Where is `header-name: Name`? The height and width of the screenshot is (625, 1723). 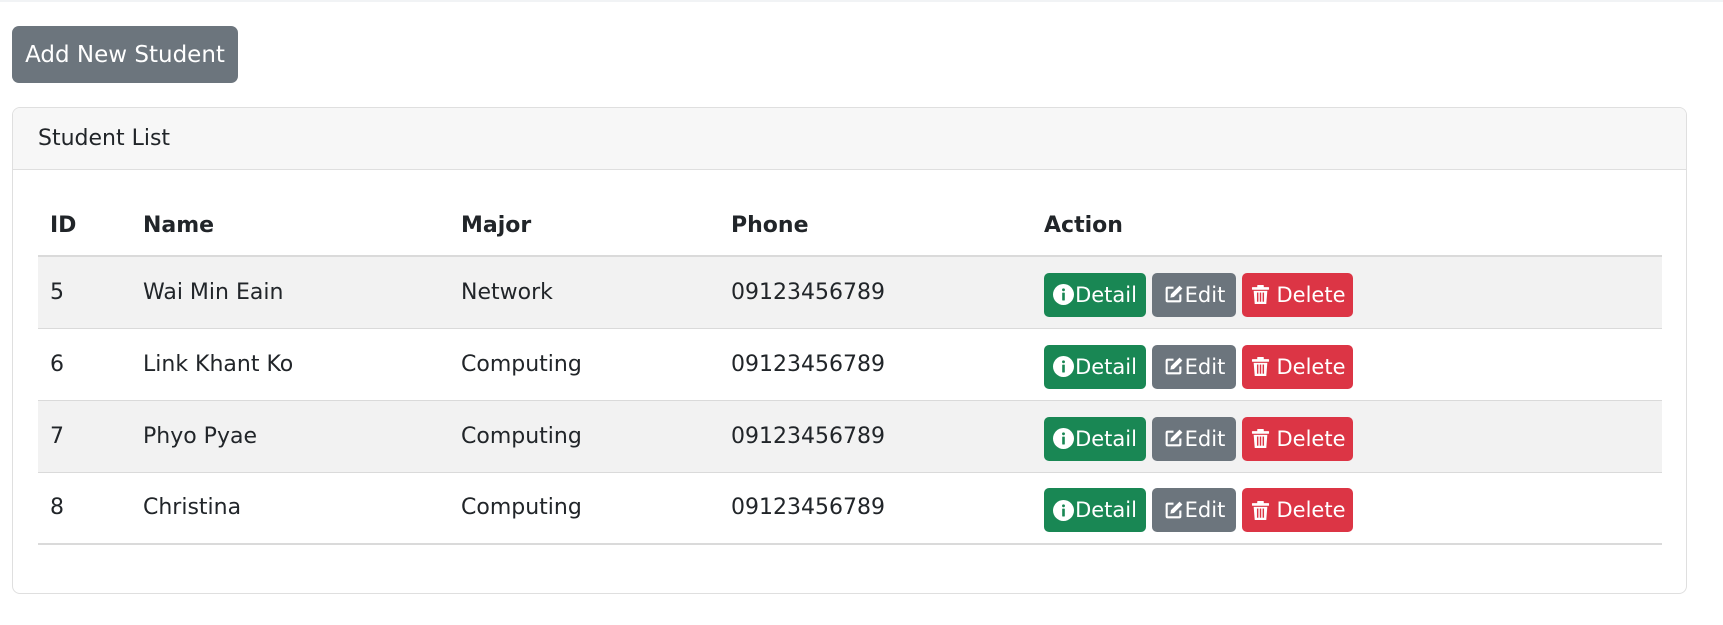 header-name: Name is located at coordinates (290, 226).